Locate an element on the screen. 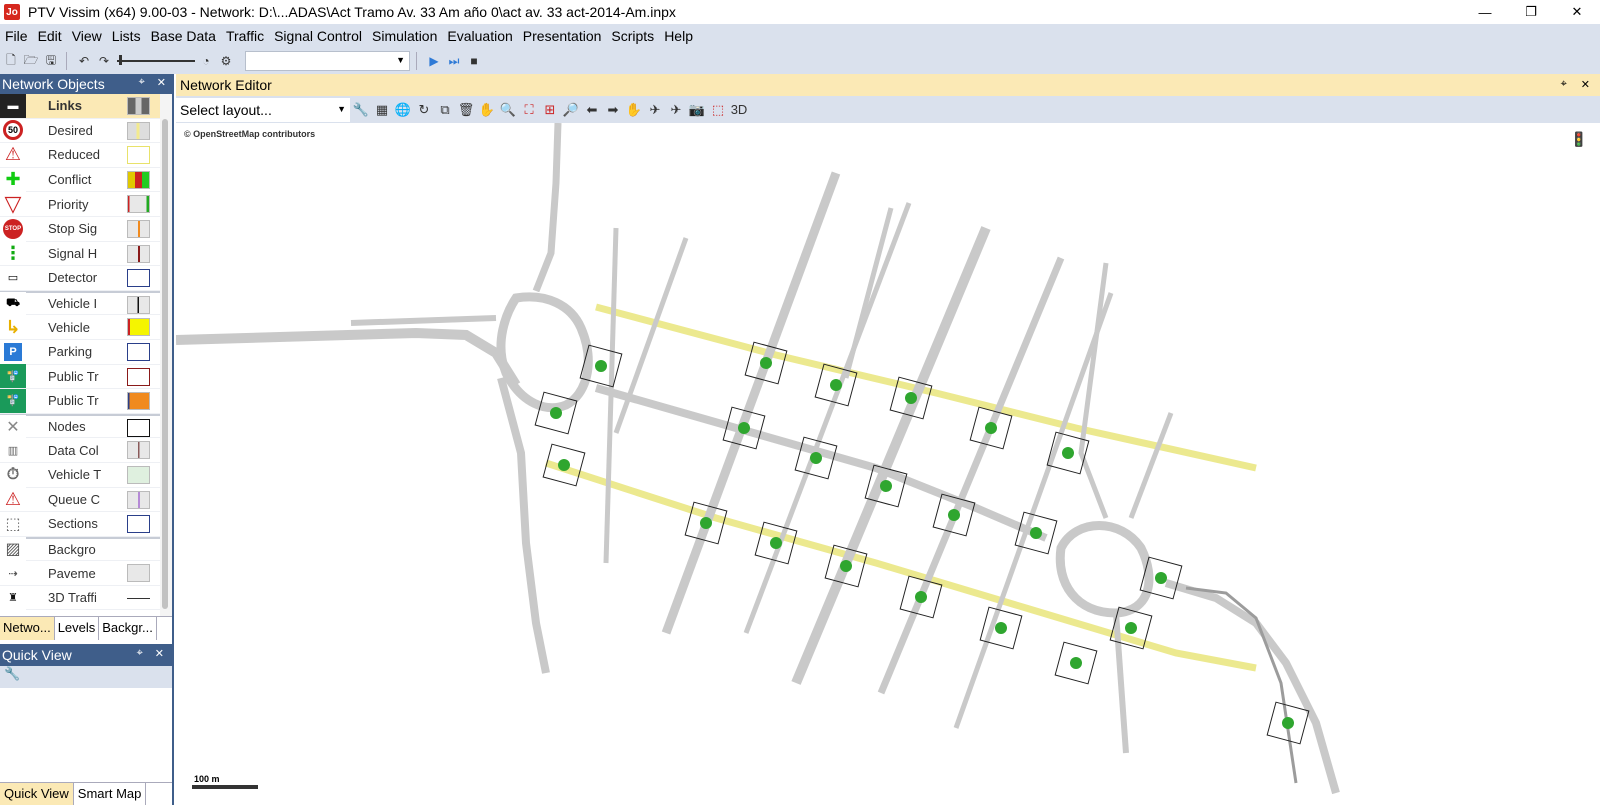  restore-button: ❐ is located at coordinates (1531, 12).